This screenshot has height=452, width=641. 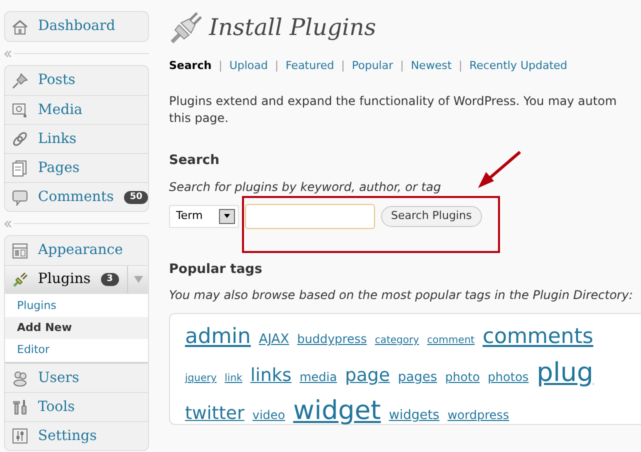 What do you see at coordinates (76, 350) in the screenshot?
I see `submenu-item: Editor` at bounding box center [76, 350].